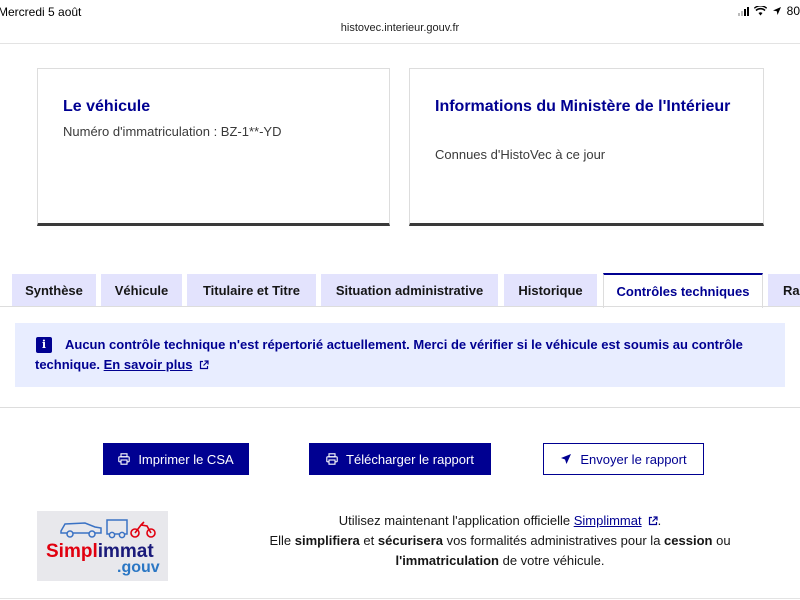 The width and height of the screenshot is (800, 600). What do you see at coordinates (550, 290) in the screenshot?
I see `tab-historique: Historique` at bounding box center [550, 290].